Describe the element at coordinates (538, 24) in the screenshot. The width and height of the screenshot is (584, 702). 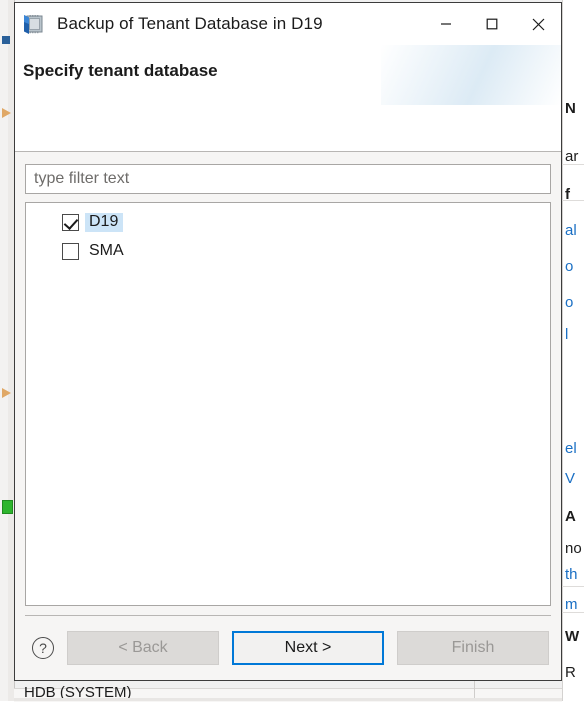
I see `close-button` at that location.